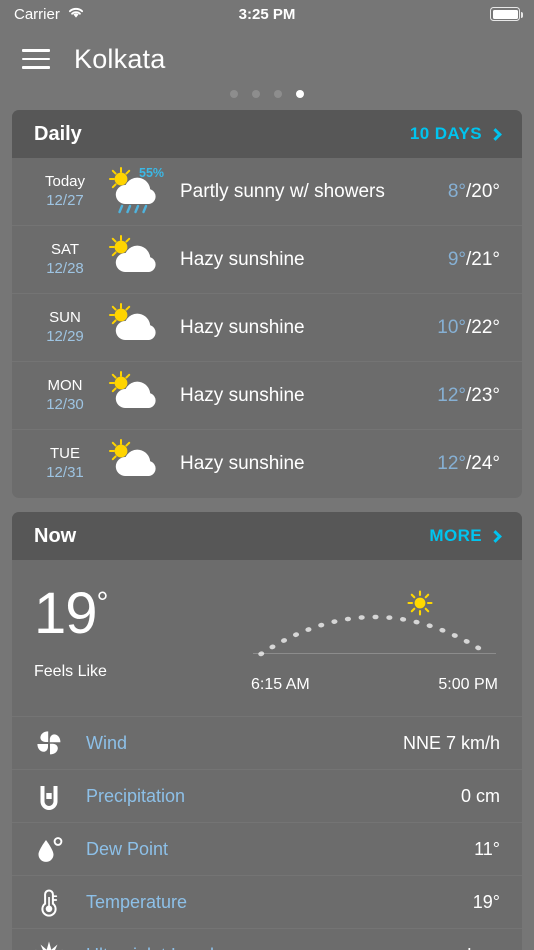  What do you see at coordinates (55, 535) in the screenshot?
I see `now-title: Now` at bounding box center [55, 535].